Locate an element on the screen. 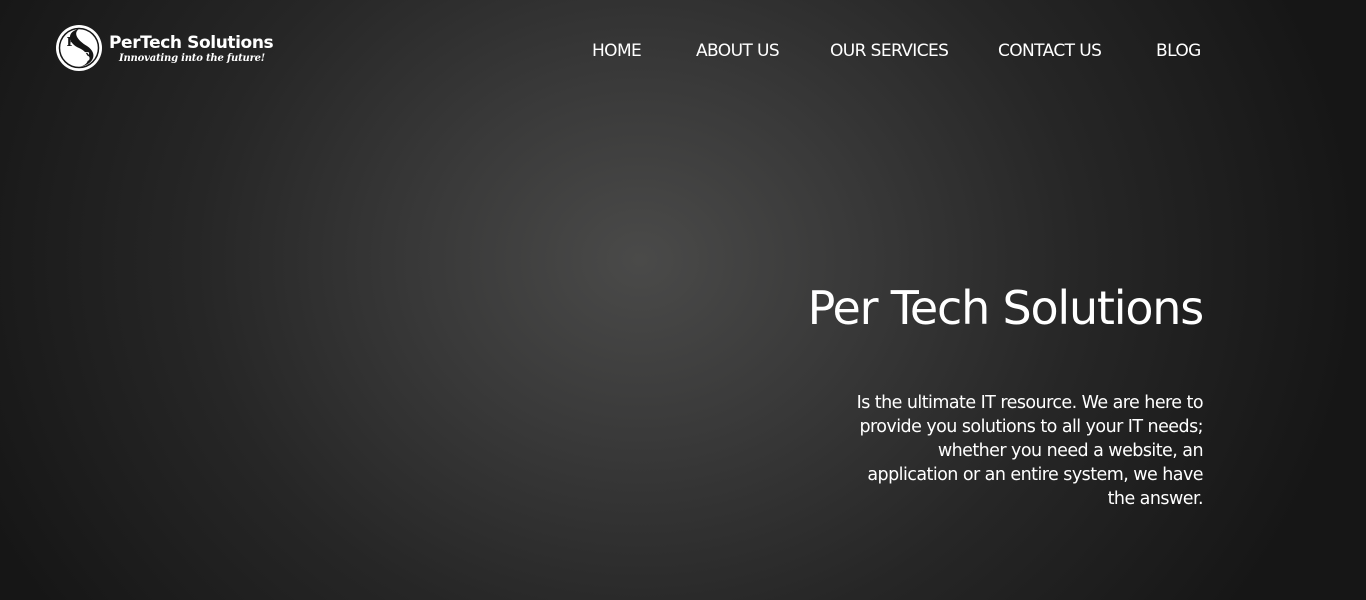  hero-description-line: application or an entire system, we have is located at coordinates (1035, 475).